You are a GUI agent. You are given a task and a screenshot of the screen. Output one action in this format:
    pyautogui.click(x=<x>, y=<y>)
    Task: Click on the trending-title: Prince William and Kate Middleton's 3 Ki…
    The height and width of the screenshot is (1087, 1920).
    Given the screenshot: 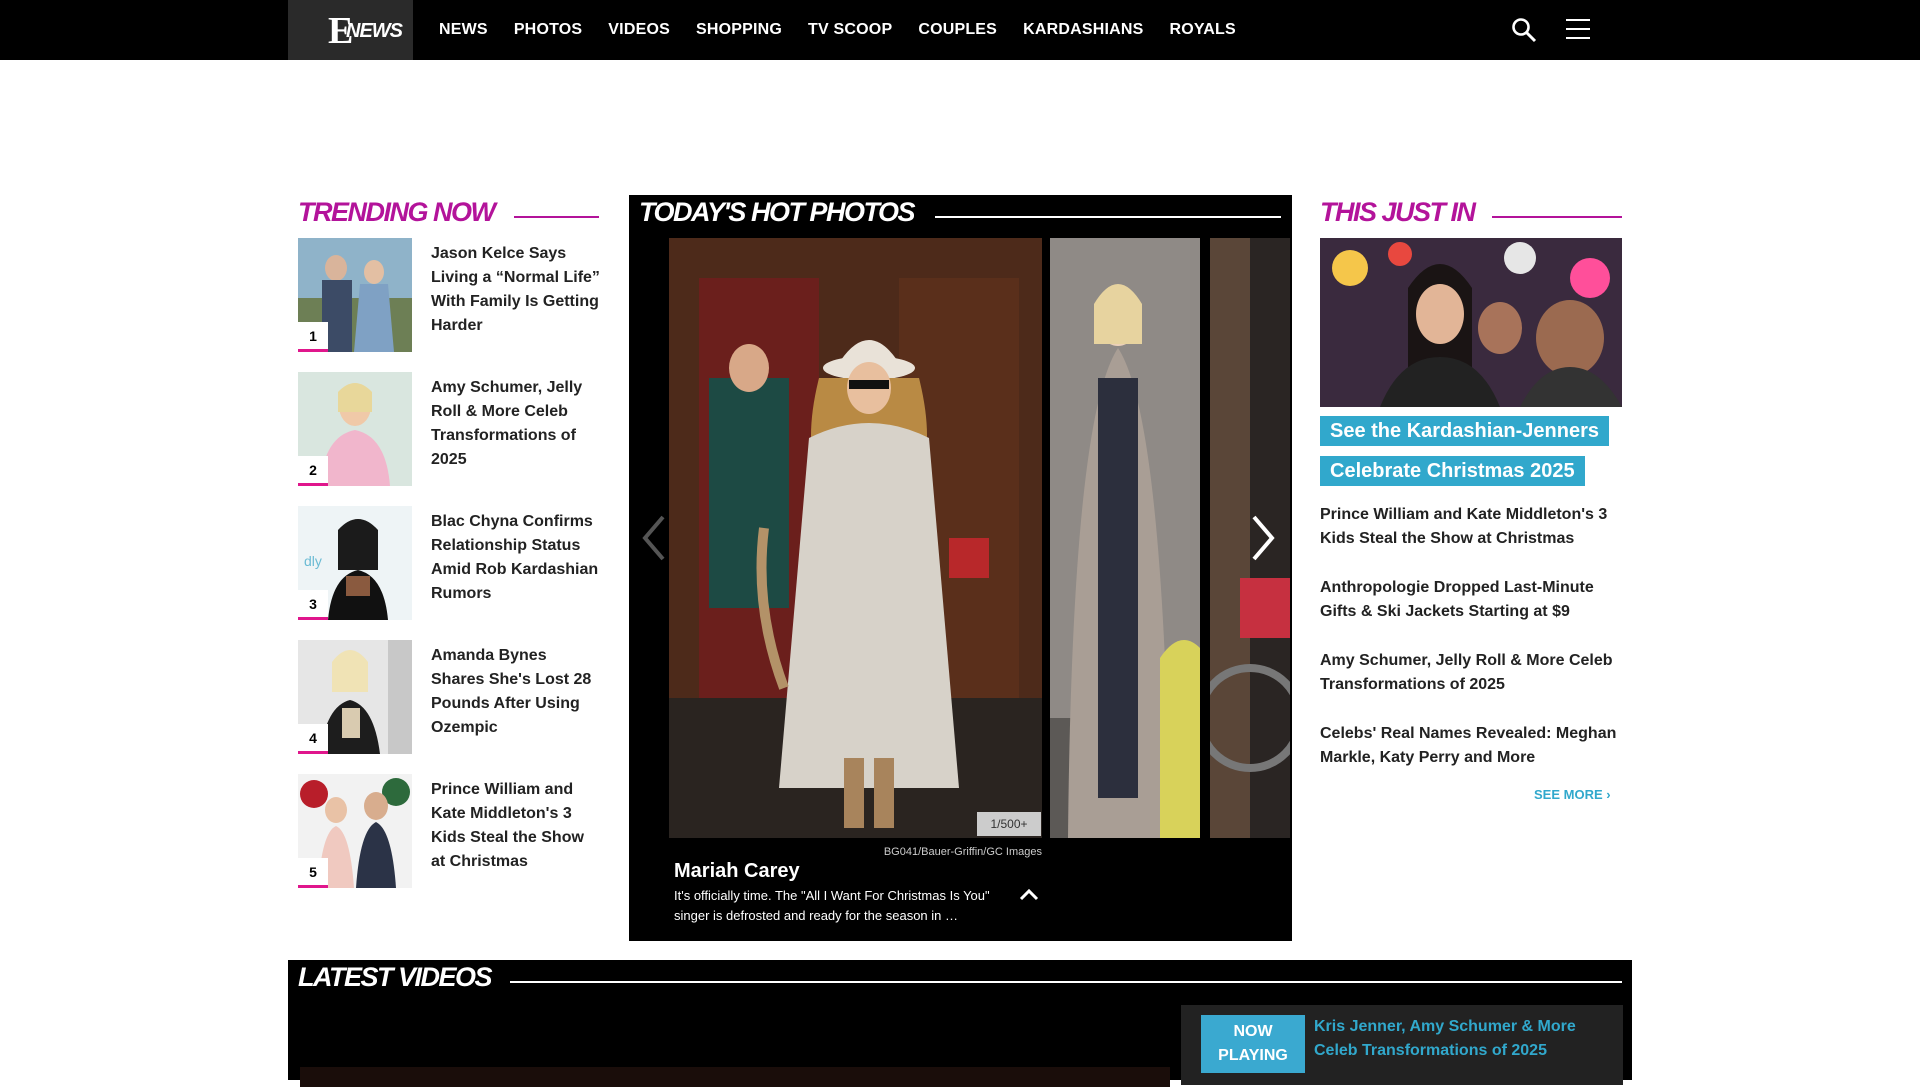 What is the action you would take?
    pyautogui.click(x=516, y=826)
    